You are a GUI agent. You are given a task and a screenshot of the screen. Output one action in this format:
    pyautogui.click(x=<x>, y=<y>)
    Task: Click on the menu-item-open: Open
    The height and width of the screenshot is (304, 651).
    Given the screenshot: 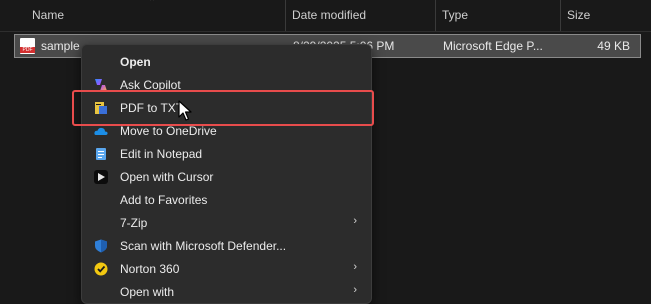 What is the action you would take?
    pyautogui.click(x=226, y=62)
    